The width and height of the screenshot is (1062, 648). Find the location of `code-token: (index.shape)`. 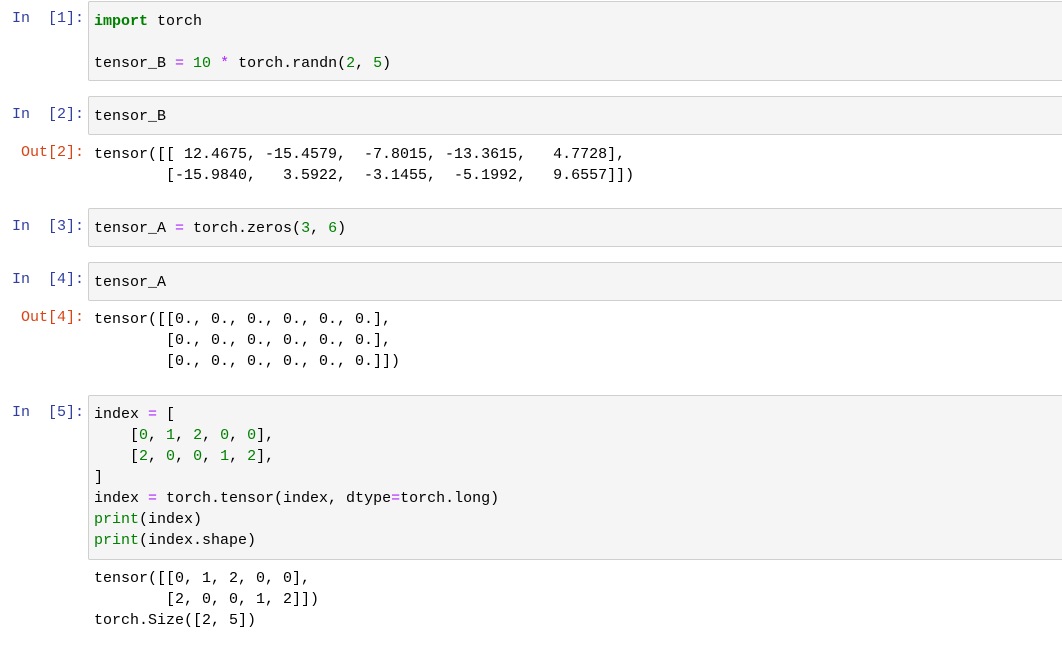

code-token: (index.shape) is located at coordinates (198, 540).